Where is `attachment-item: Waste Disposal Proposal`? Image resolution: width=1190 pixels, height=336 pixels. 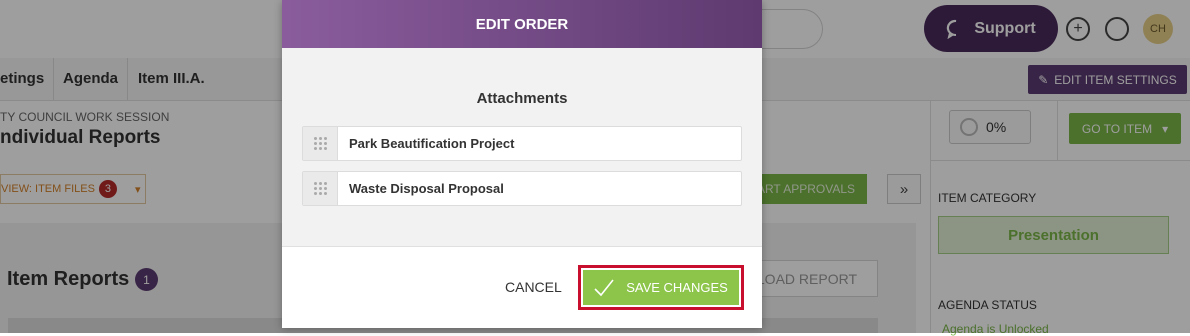
attachment-item: Waste Disposal Proposal is located at coordinates (522, 188).